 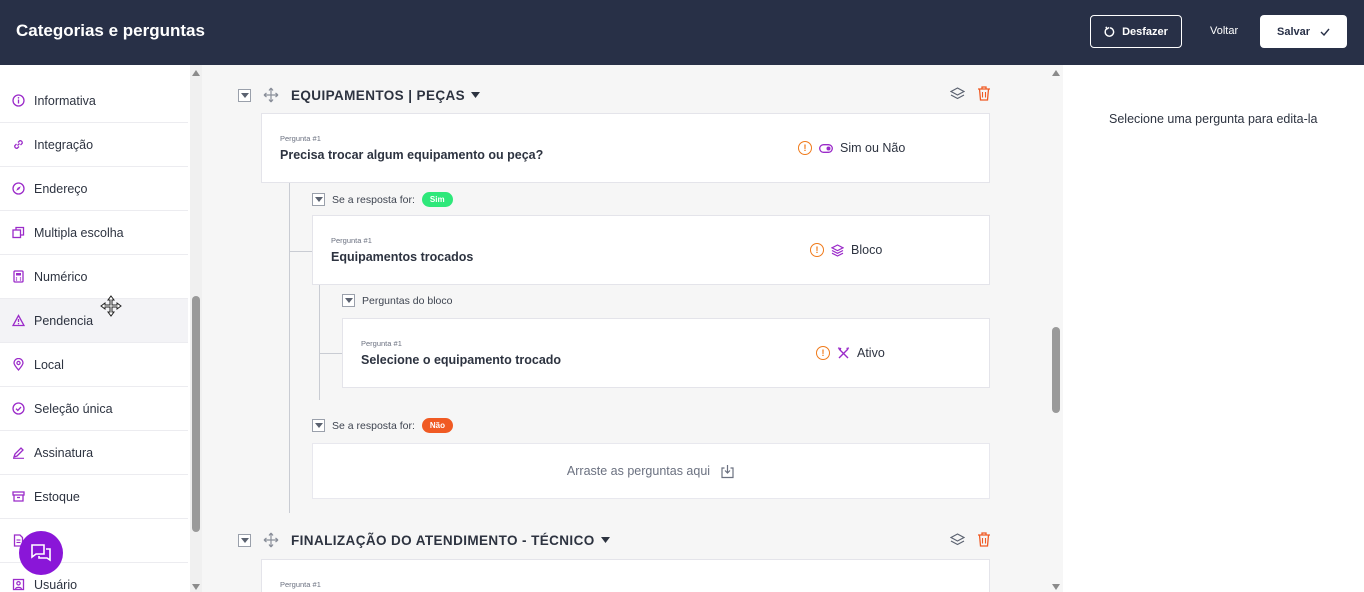 I want to click on move-cursor-icon, so click(x=111, y=308).